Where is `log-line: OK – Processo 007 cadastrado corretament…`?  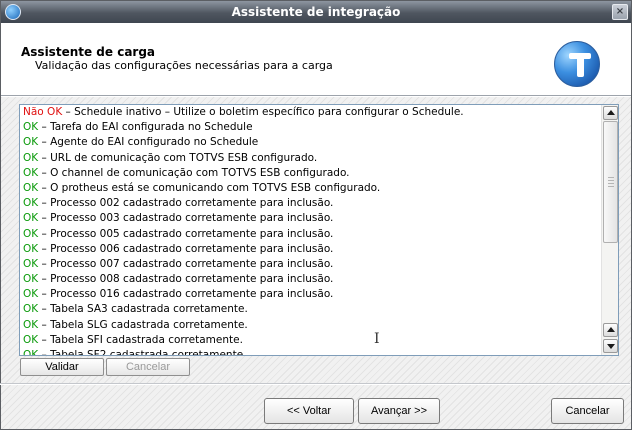 log-line: OK – Processo 007 cadastrado corretament… is located at coordinates (312, 264).